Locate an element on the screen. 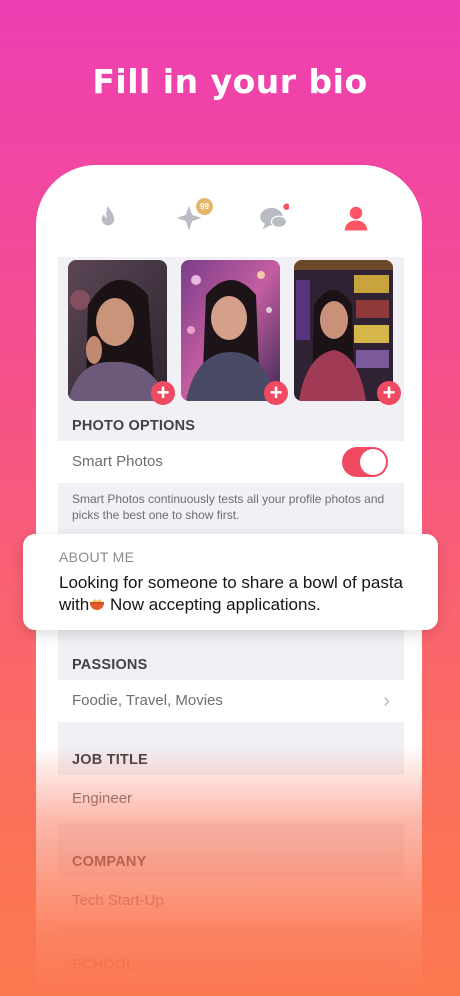  add-photo-button-2: + is located at coordinates (276, 393).